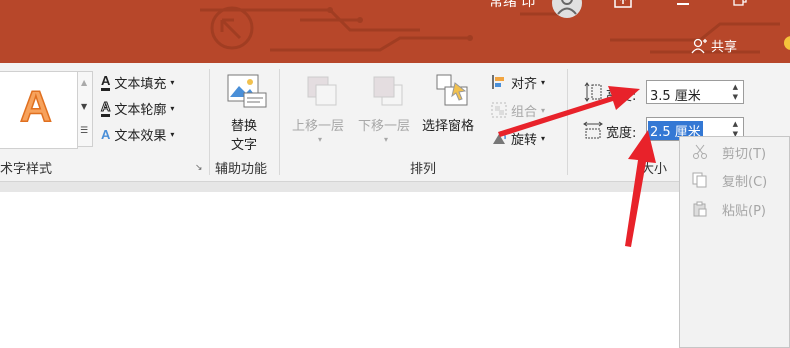  Describe the element at coordinates (654, 169) in the screenshot. I see `size-group-label: 大小` at that location.